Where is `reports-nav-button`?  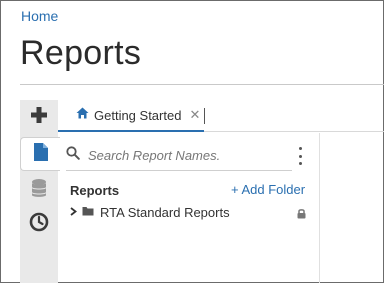 reports-nav-button is located at coordinates (40, 154).